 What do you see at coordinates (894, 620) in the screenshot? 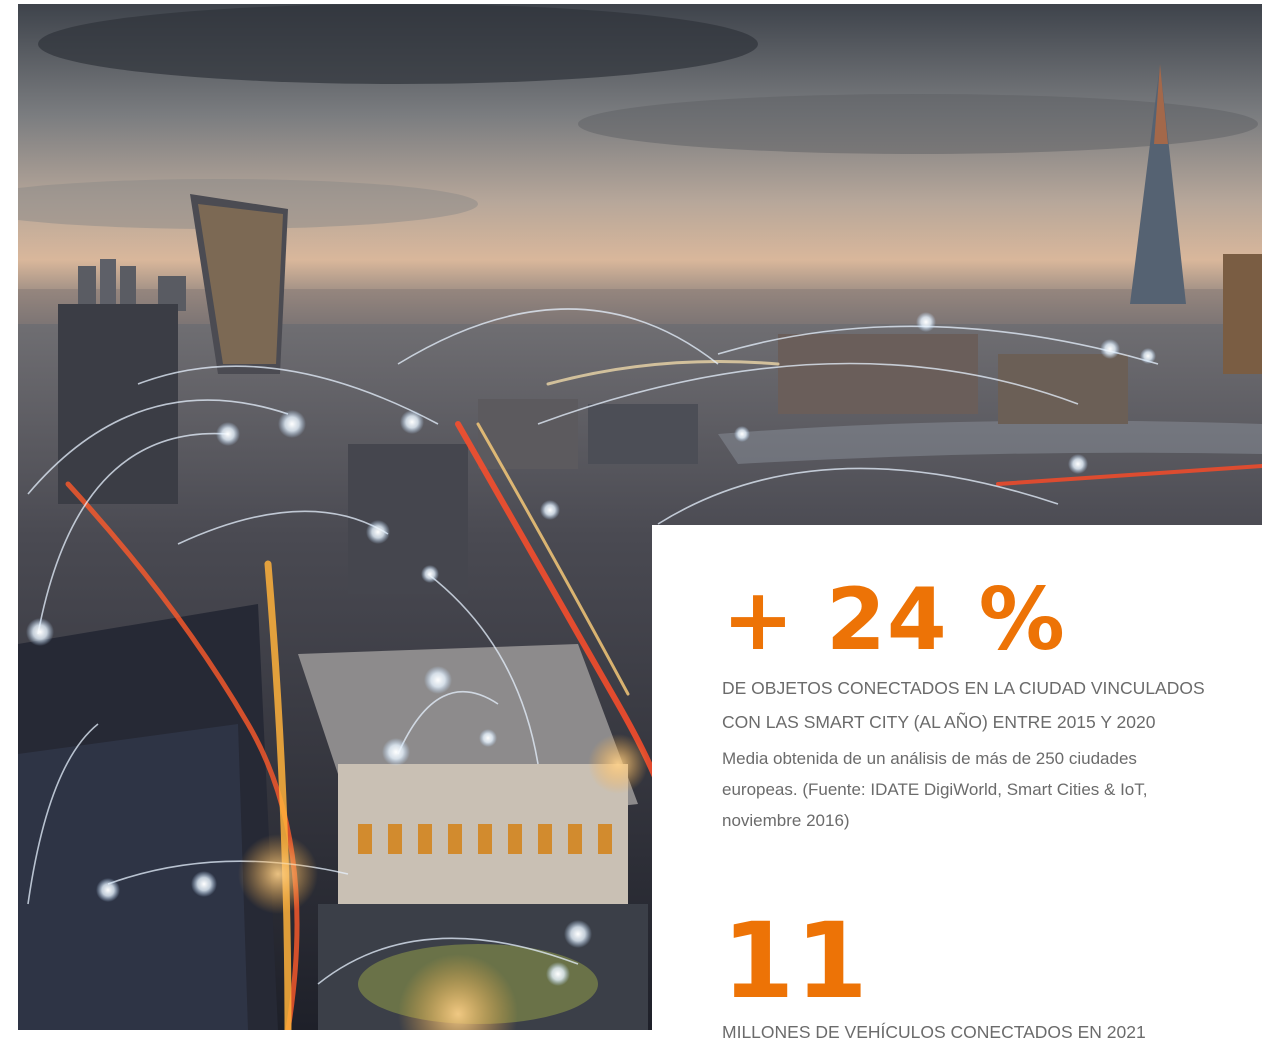
I see `stat-value-growth: + 24 %` at bounding box center [894, 620].